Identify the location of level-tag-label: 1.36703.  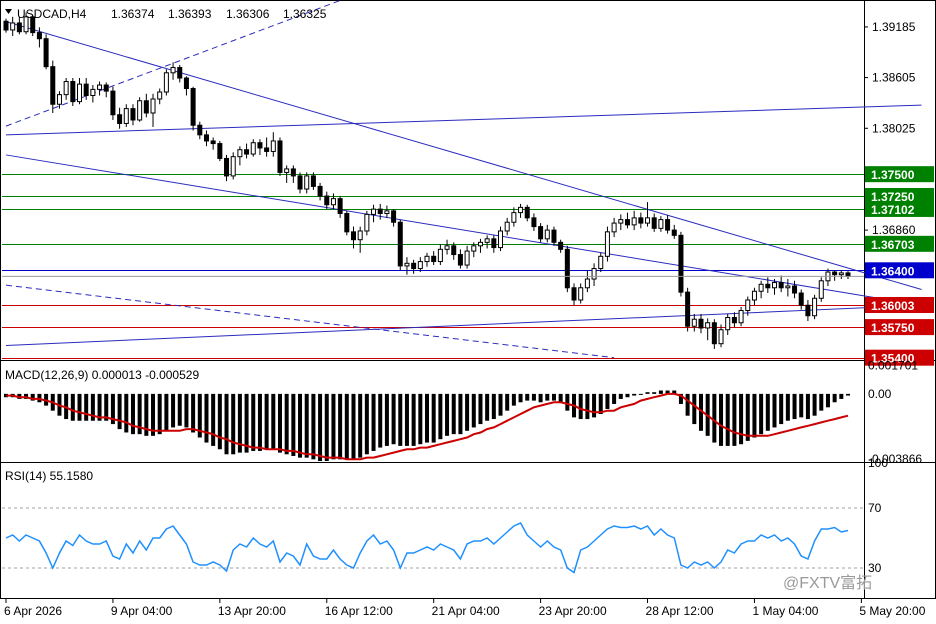
(893, 245).